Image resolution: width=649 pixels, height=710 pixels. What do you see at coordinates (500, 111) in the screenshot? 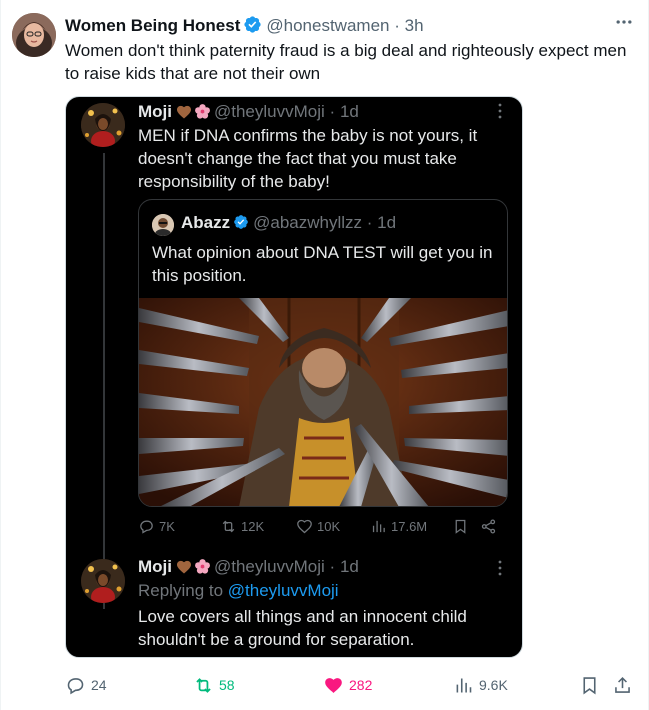
I see `embedded-more-icon` at bounding box center [500, 111].